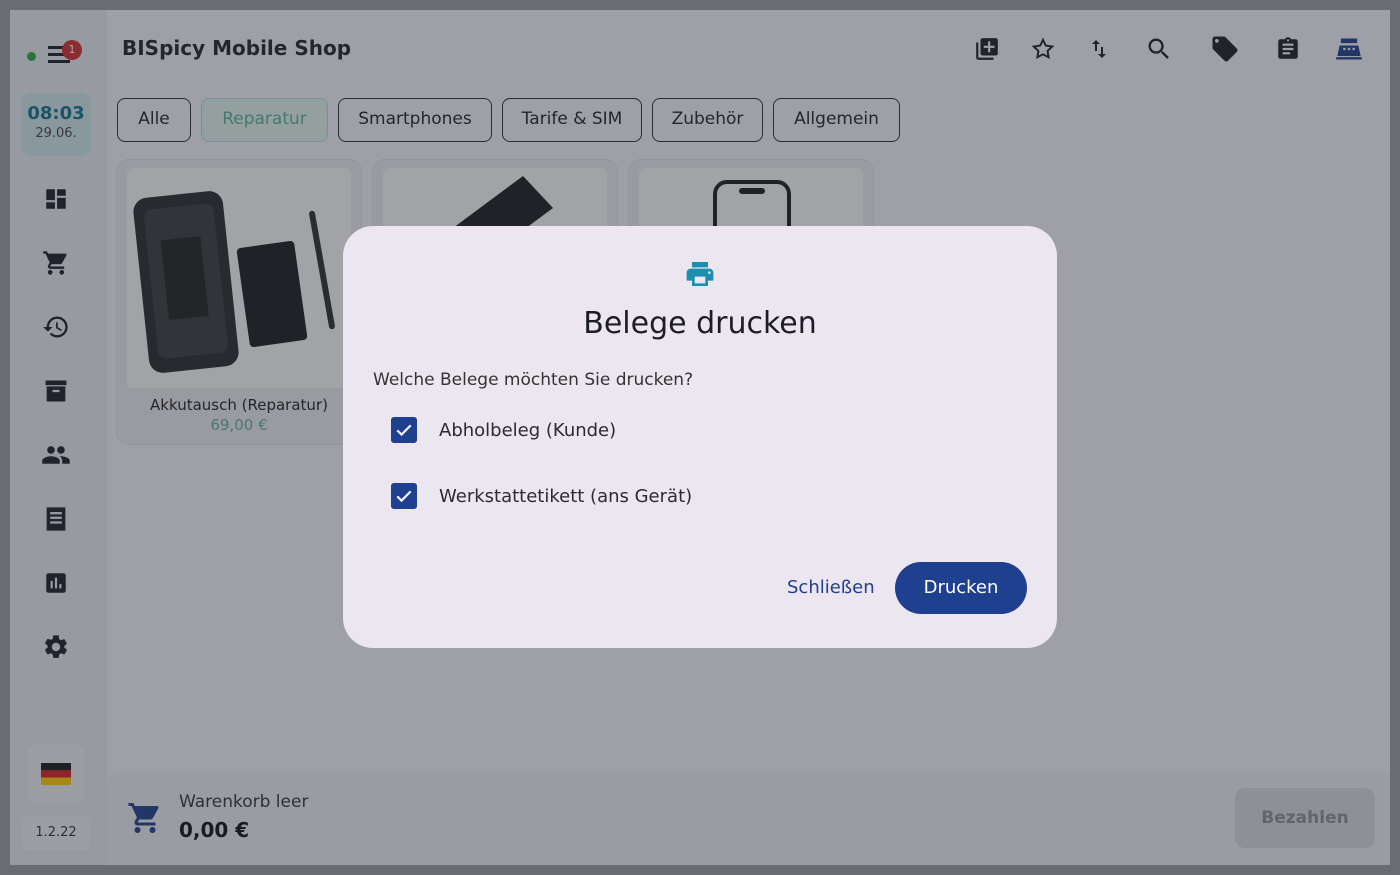  I want to click on option-werkstattetikett: Werkstattetikett (ans Gerät), so click(541, 496).